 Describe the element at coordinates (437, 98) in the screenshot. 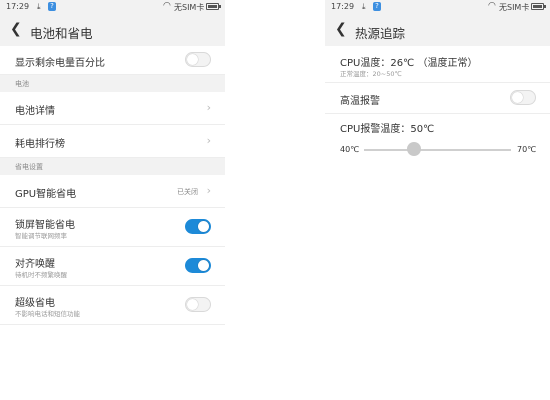

I see `high-temp-alarm-row: 高温报警` at that location.